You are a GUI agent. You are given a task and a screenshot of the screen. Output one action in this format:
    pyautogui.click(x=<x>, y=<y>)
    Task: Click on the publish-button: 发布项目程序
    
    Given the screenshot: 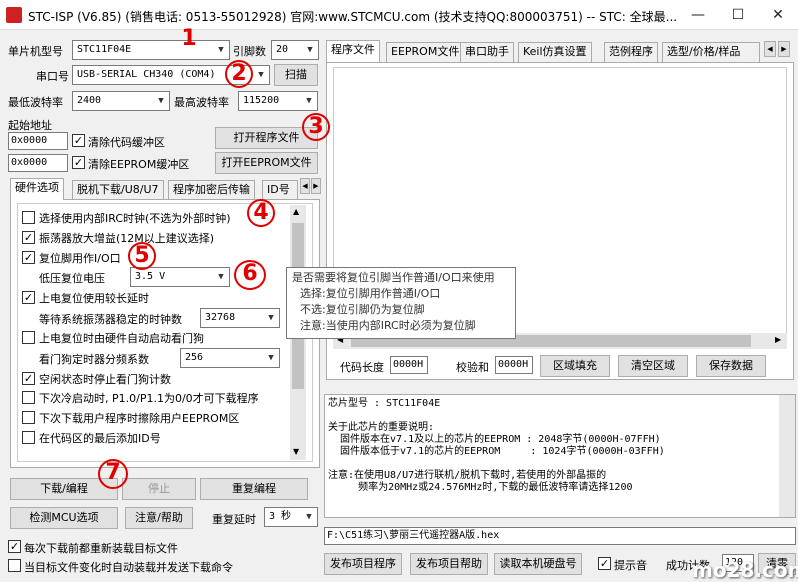 What is the action you would take?
    pyautogui.click(x=363, y=564)
    